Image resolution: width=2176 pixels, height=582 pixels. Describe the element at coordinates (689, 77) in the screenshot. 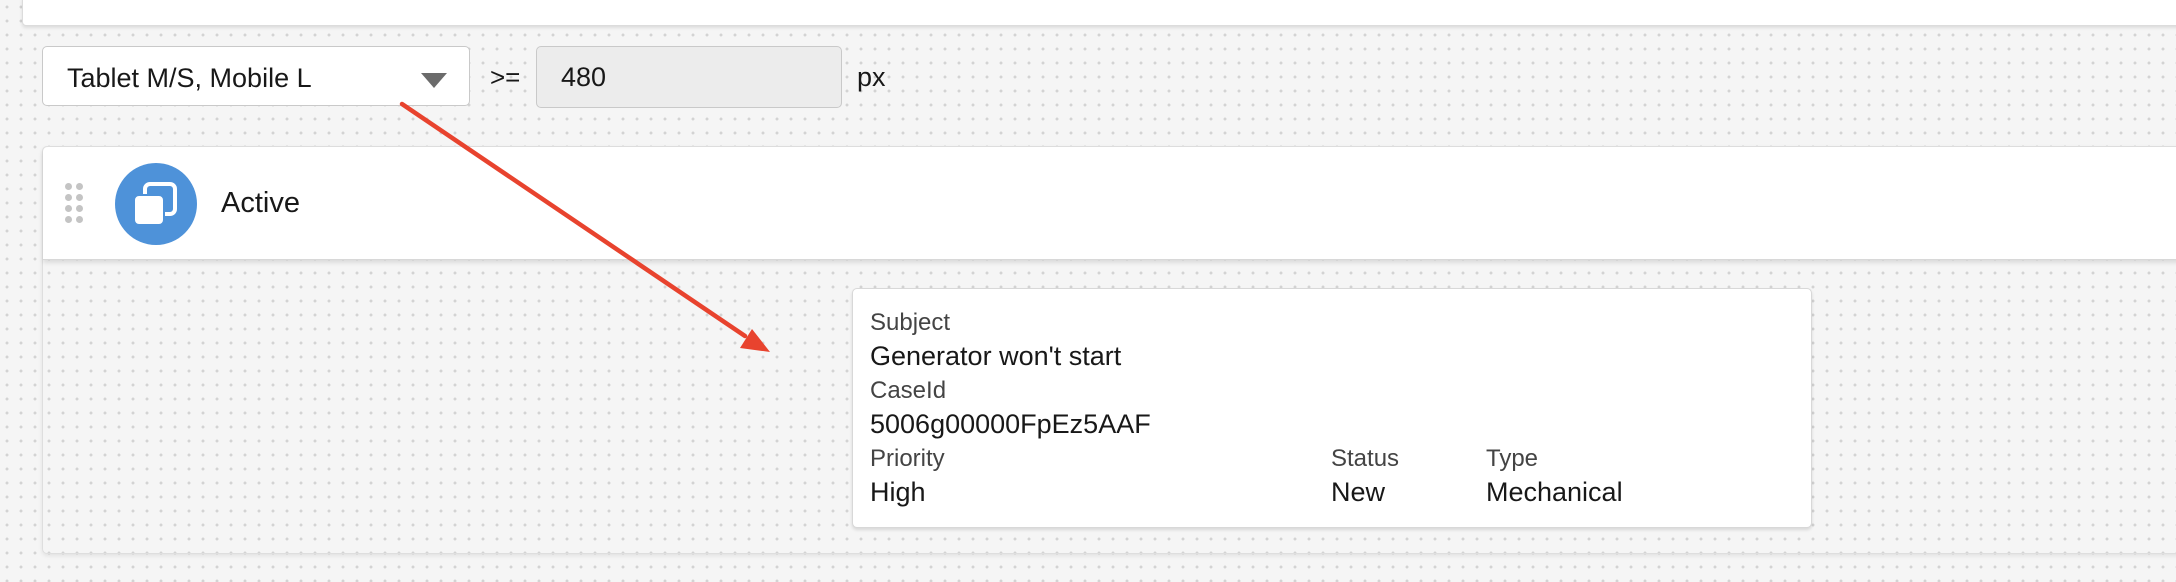

I see `breakpoint-width-input` at that location.